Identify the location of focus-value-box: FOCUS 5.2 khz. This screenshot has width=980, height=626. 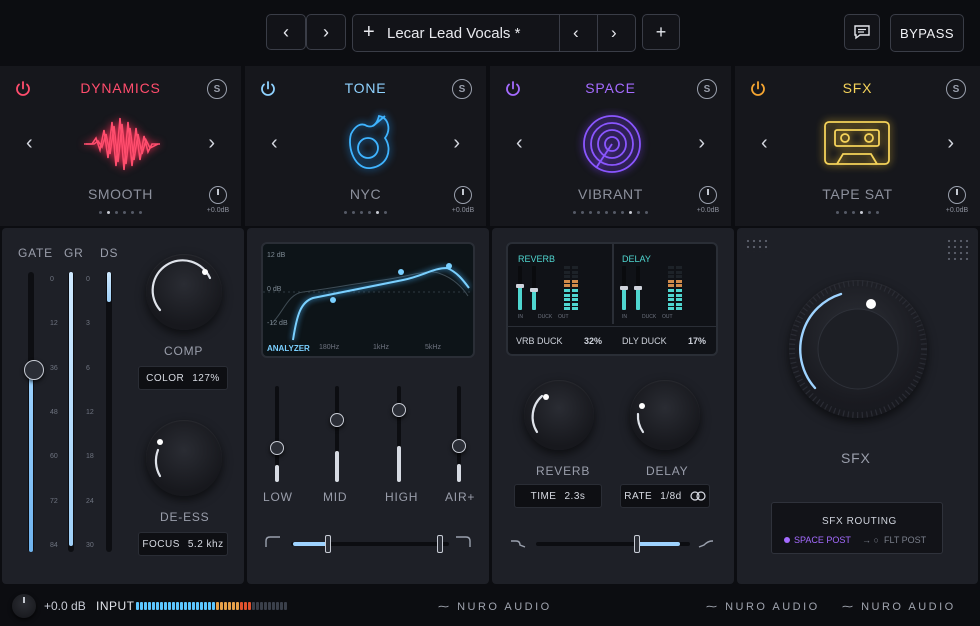
(183, 544).